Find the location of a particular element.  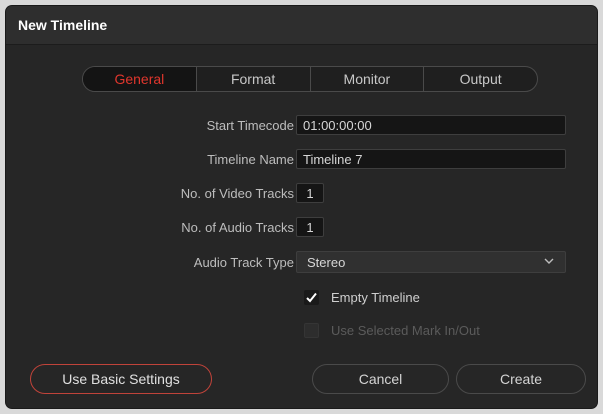

chevron-down-icon is located at coordinates (549, 261).